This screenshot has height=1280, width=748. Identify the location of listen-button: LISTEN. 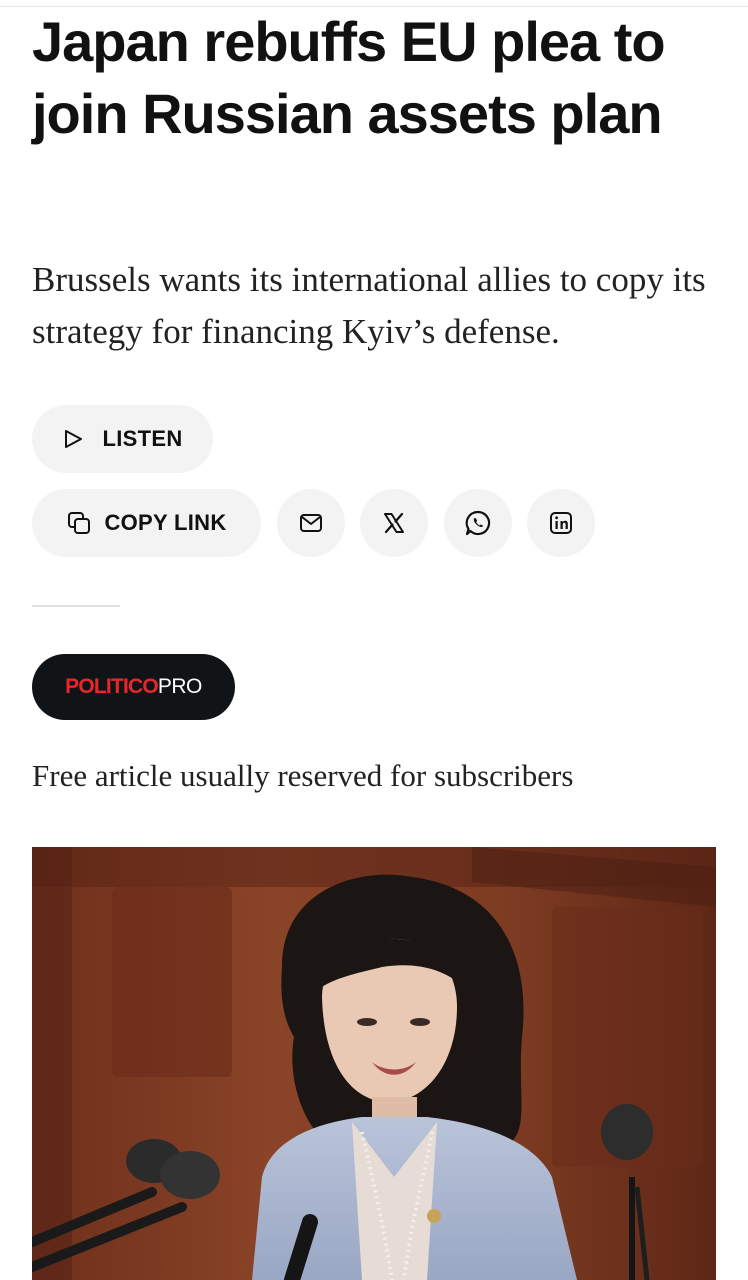
(122, 439).